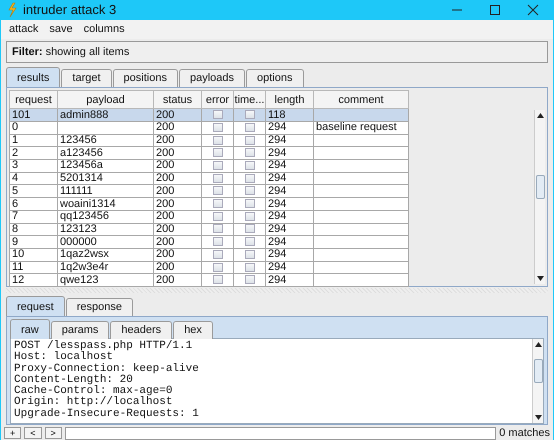  Describe the element at coordinates (33, 433) in the screenshot. I see `search-nav-button: <` at that location.